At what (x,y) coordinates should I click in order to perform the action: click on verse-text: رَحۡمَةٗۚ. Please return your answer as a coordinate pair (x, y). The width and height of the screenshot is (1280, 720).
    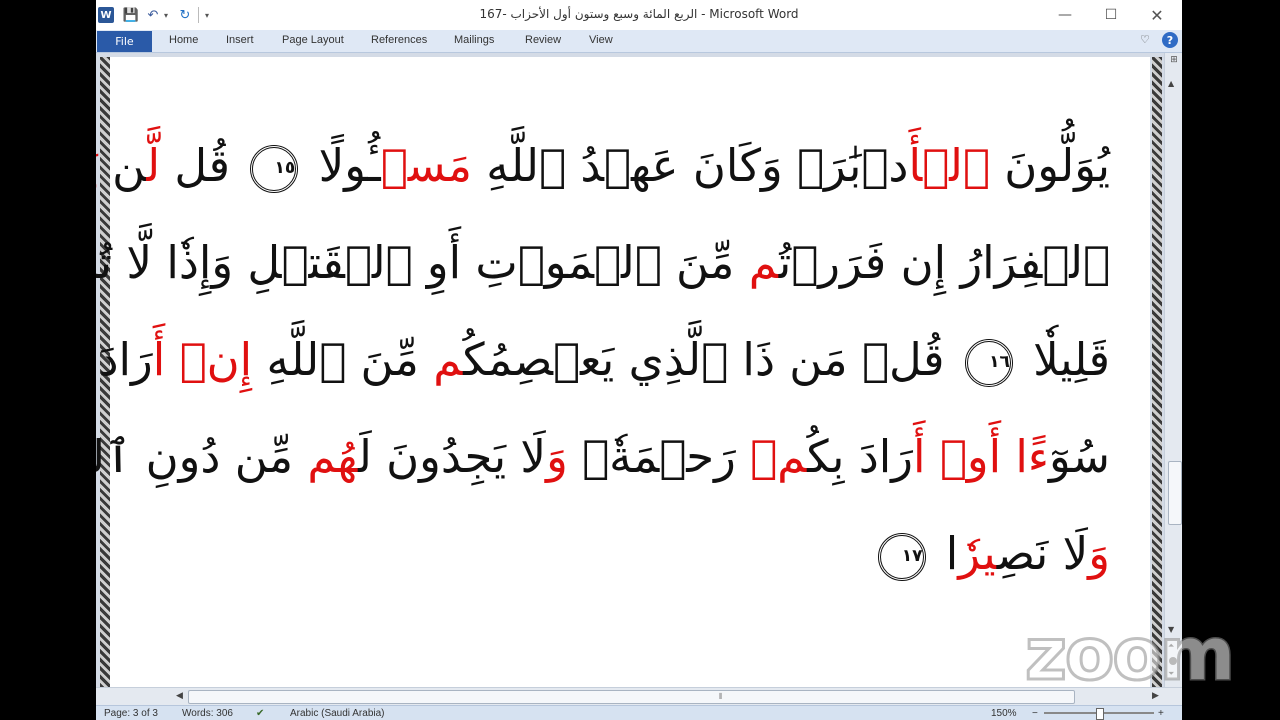
    Looking at the image, I should click on (659, 456).